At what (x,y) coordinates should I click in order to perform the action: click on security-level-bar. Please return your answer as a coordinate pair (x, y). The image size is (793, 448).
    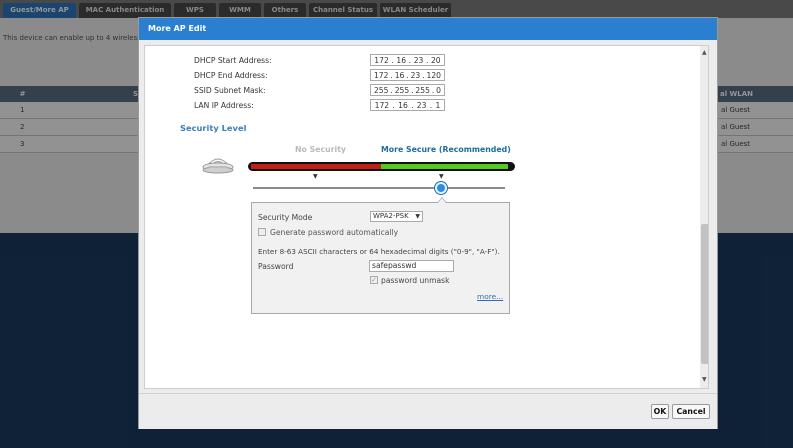
    Looking at the image, I should click on (381, 166).